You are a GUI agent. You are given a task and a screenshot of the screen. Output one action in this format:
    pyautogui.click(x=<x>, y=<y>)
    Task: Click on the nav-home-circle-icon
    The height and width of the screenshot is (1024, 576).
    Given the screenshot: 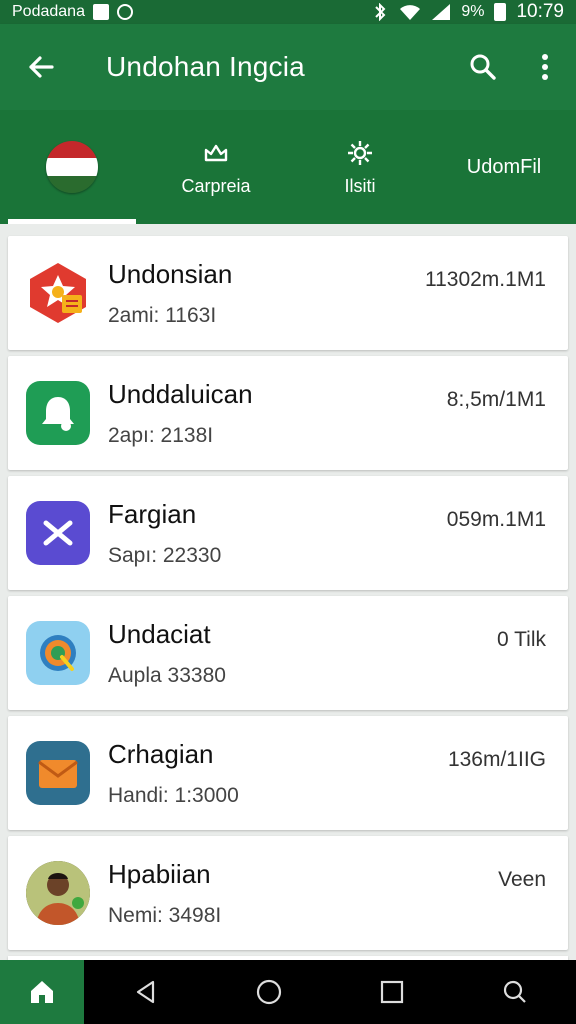 What is the action you would take?
    pyautogui.click(x=268, y=992)
    